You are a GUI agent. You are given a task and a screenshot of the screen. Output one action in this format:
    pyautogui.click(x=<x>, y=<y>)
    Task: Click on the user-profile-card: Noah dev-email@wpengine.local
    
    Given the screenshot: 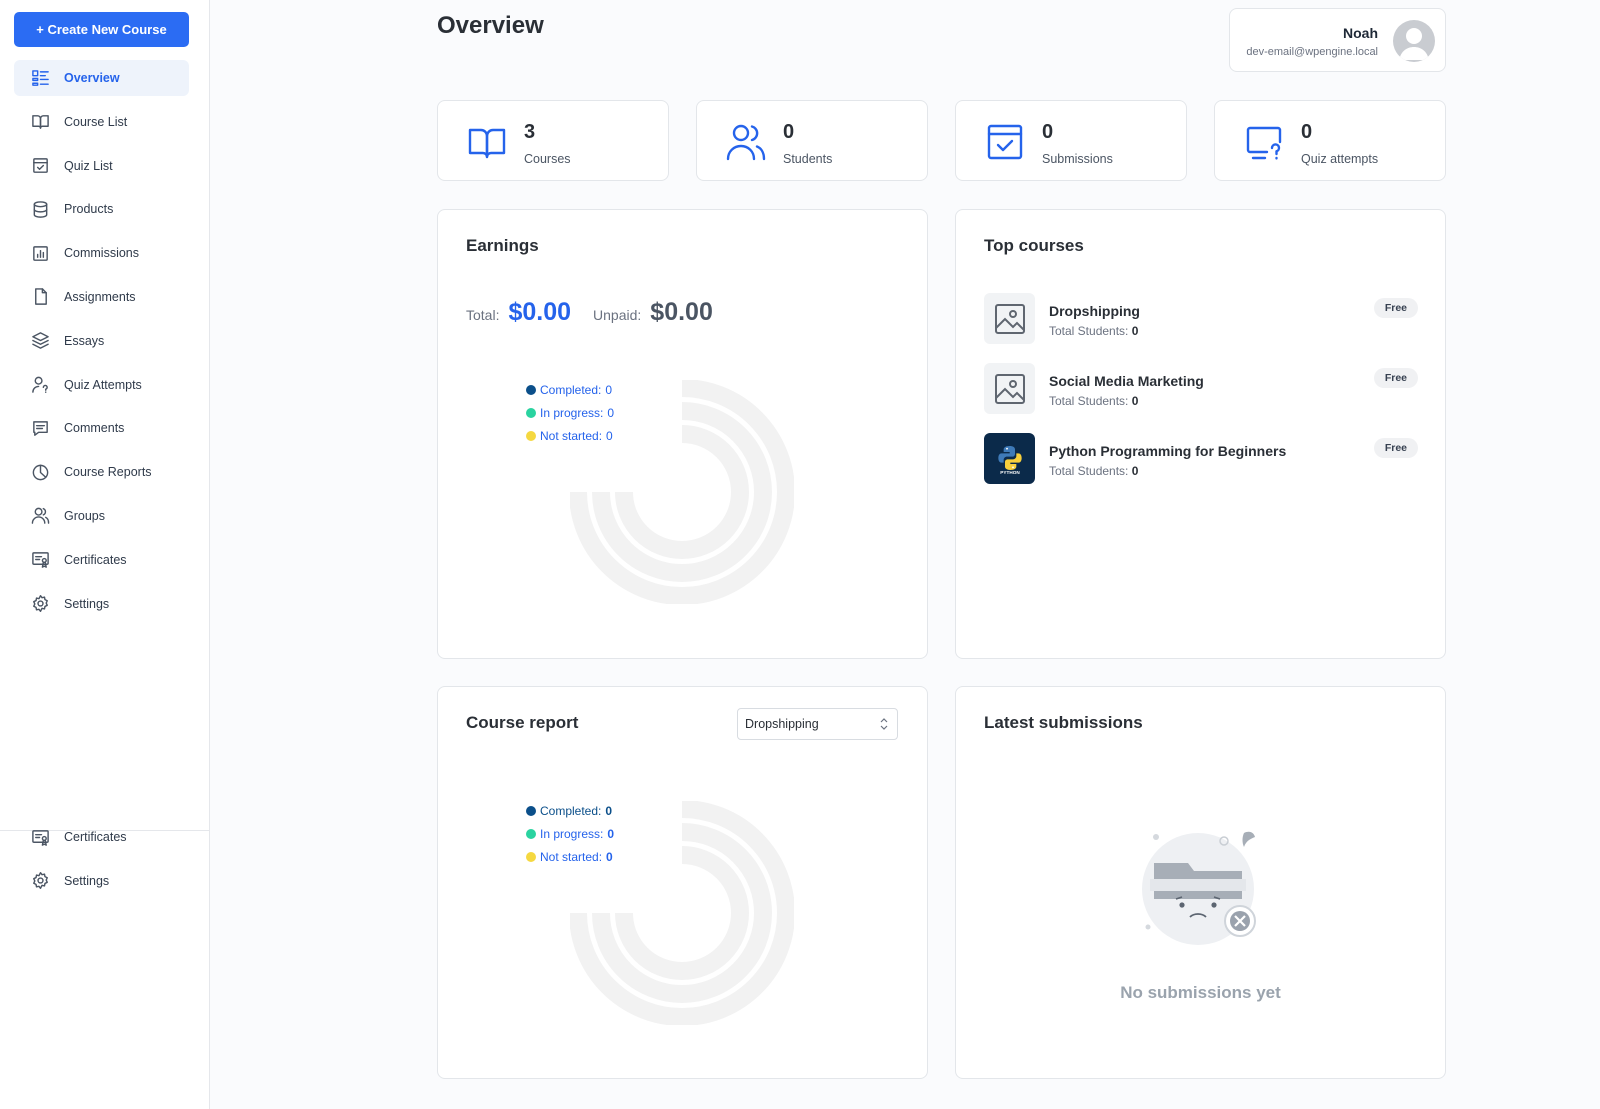 What is the action you would take?
    pyautogui.click(x=1337, y=40)
    